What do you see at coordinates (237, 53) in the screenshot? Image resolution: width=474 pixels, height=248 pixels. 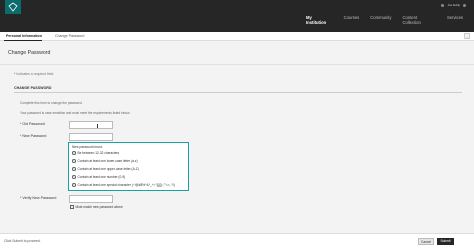 I see `page-header: Change Password` at bounding box center [237, 53].